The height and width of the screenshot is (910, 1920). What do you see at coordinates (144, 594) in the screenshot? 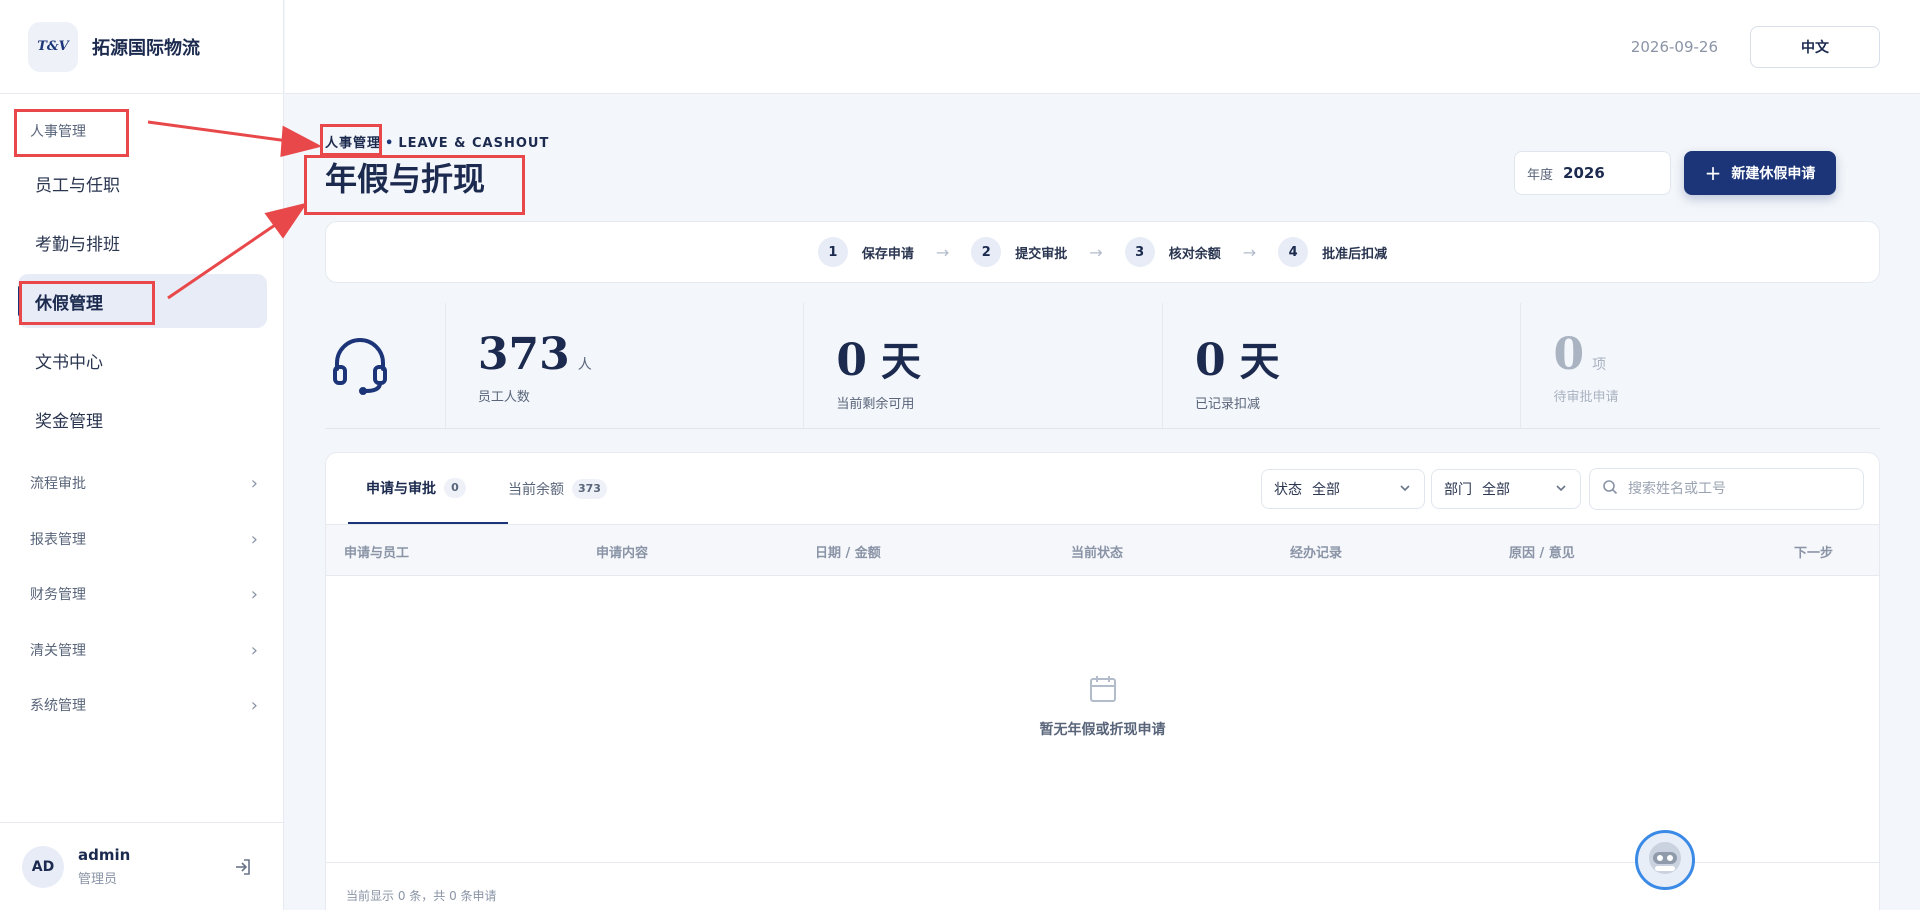
I see `sidebar-section-finance: 财务管理 ›` at bounding box center [144, 594].